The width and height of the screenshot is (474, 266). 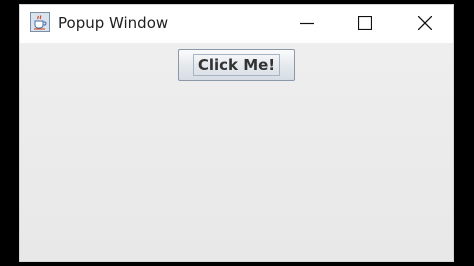 I want to click on minimize-button, so click(x=307, y=23).